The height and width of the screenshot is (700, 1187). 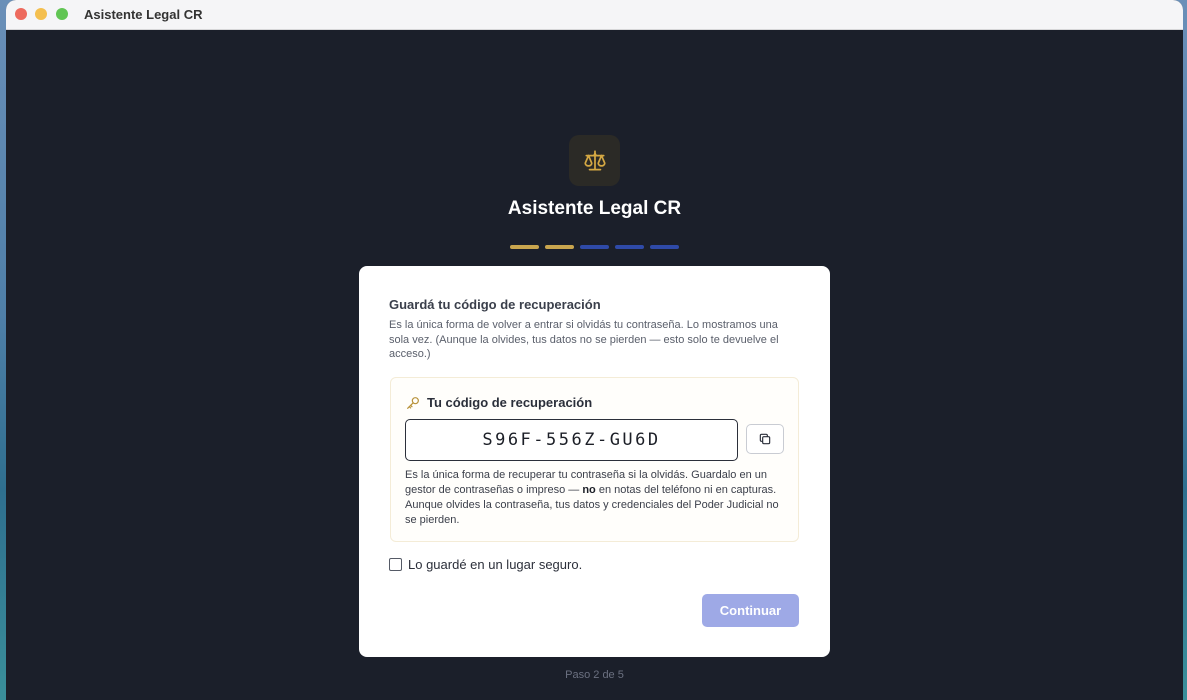 I want to click on copy-icon, so click(x=765, y=439).